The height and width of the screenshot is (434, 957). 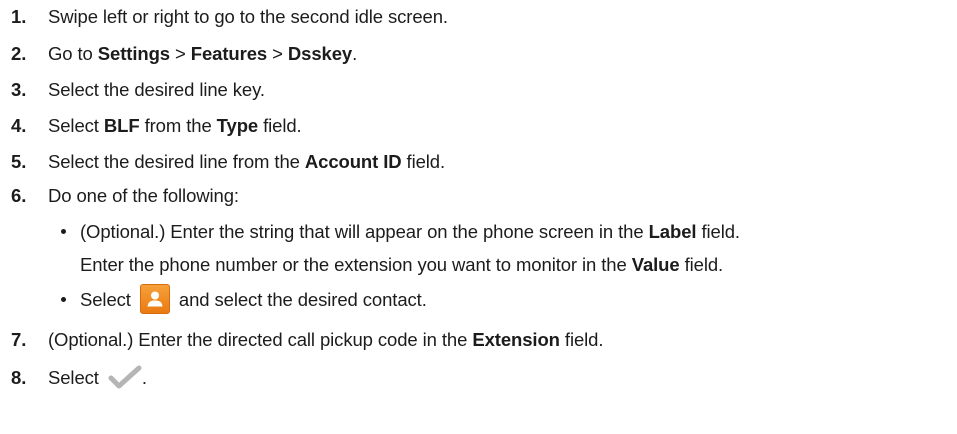 I want to click on option-text: Select and select the desired contact., so click(x=253, y=299).